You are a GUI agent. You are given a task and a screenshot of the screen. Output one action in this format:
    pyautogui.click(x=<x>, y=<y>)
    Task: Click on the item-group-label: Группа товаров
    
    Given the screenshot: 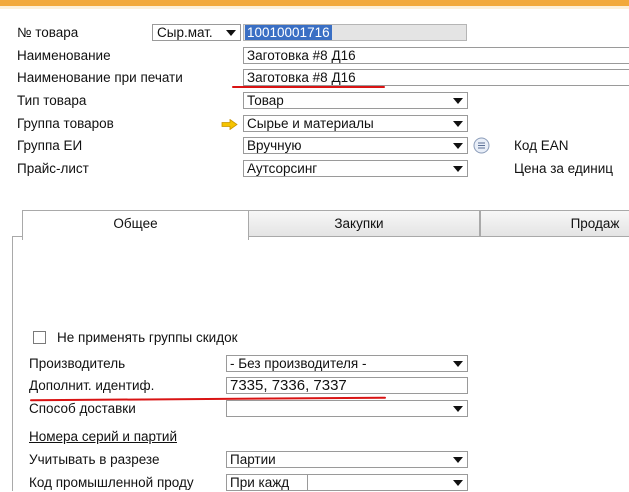 What is the action you would take?
    pyautogui.click(x=65, y=123)
    